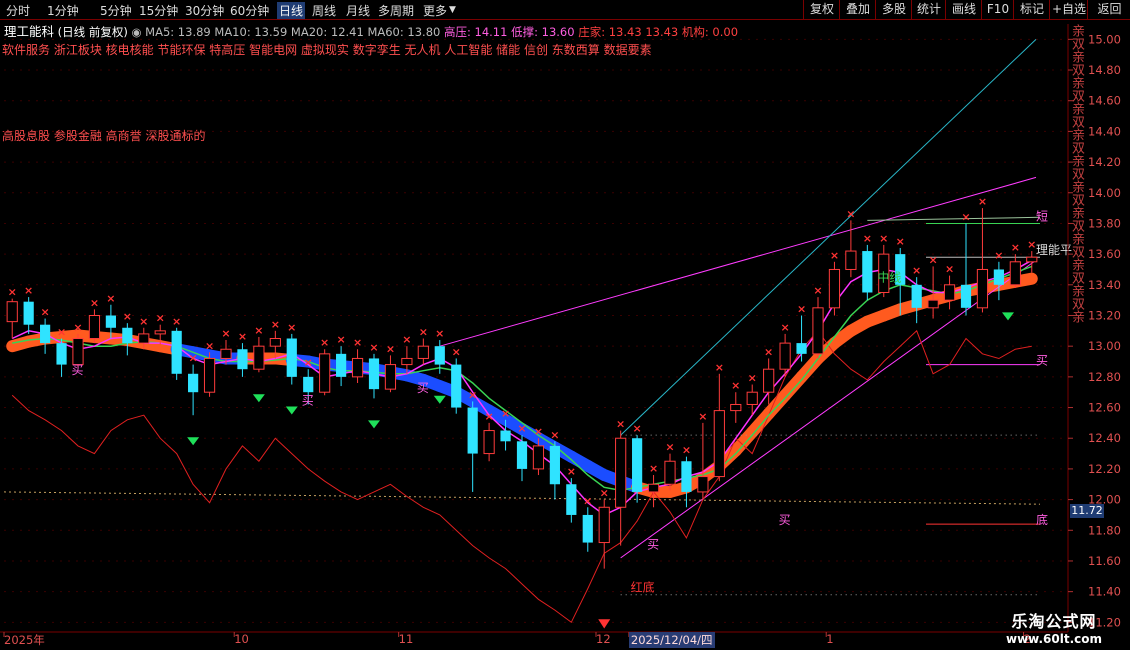  I want to click on annotation-label: 短, so click(1042, 216).